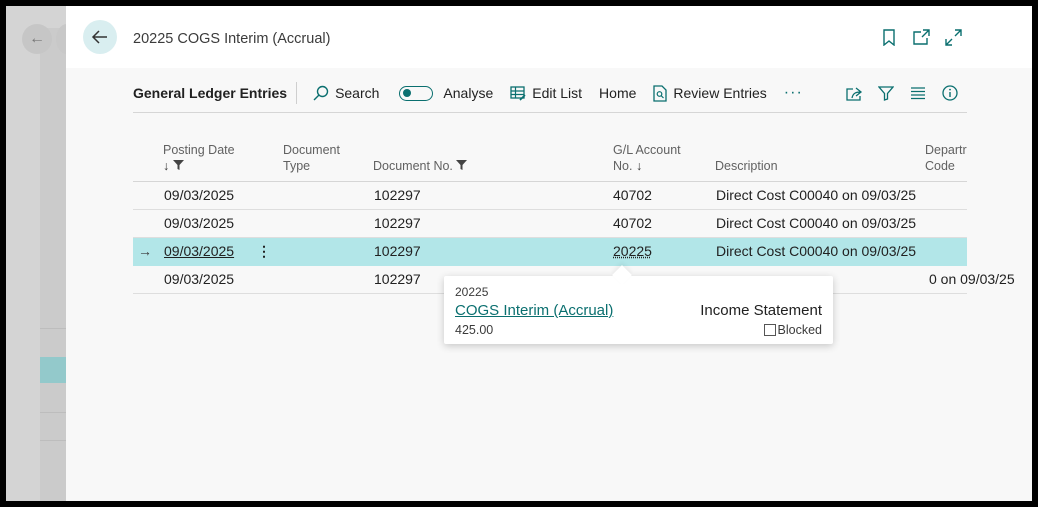 The width and height of the screenshot is (1038, 507). Describe the element at coordinates (889, 37) in the screenshot. I see `bookmark-icon` at that location.